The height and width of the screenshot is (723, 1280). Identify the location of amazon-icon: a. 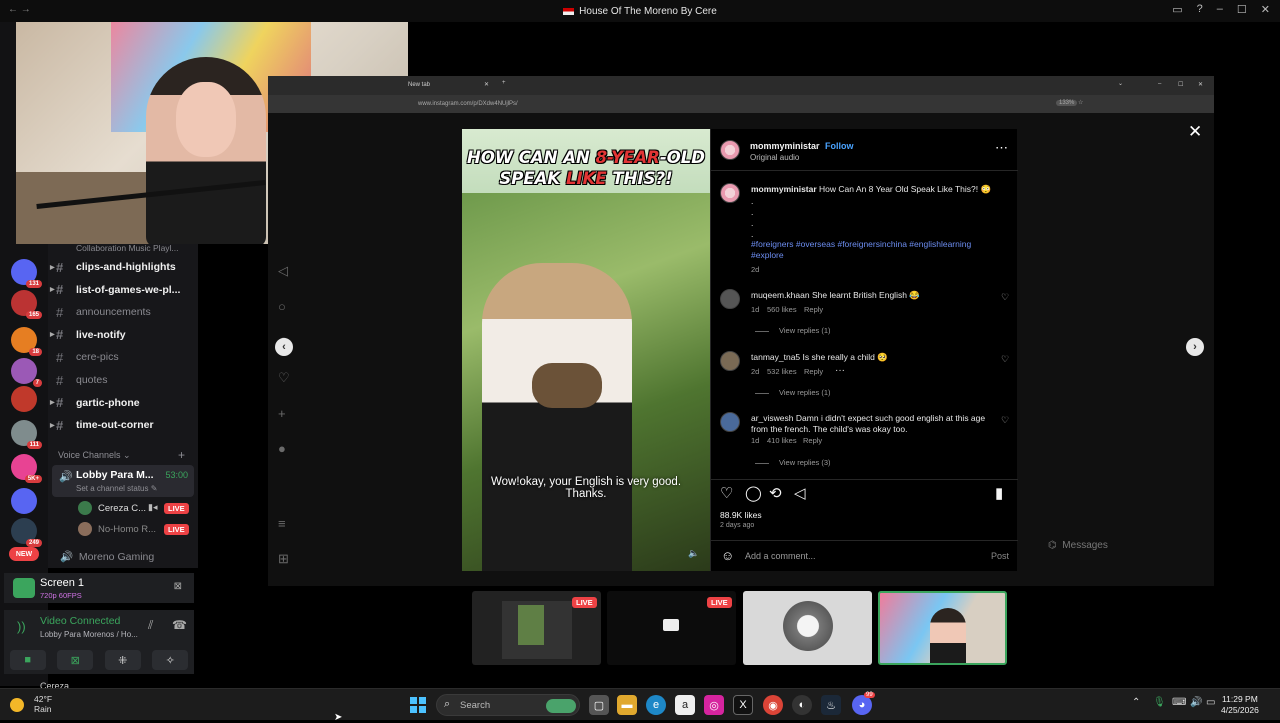
(685, 705).